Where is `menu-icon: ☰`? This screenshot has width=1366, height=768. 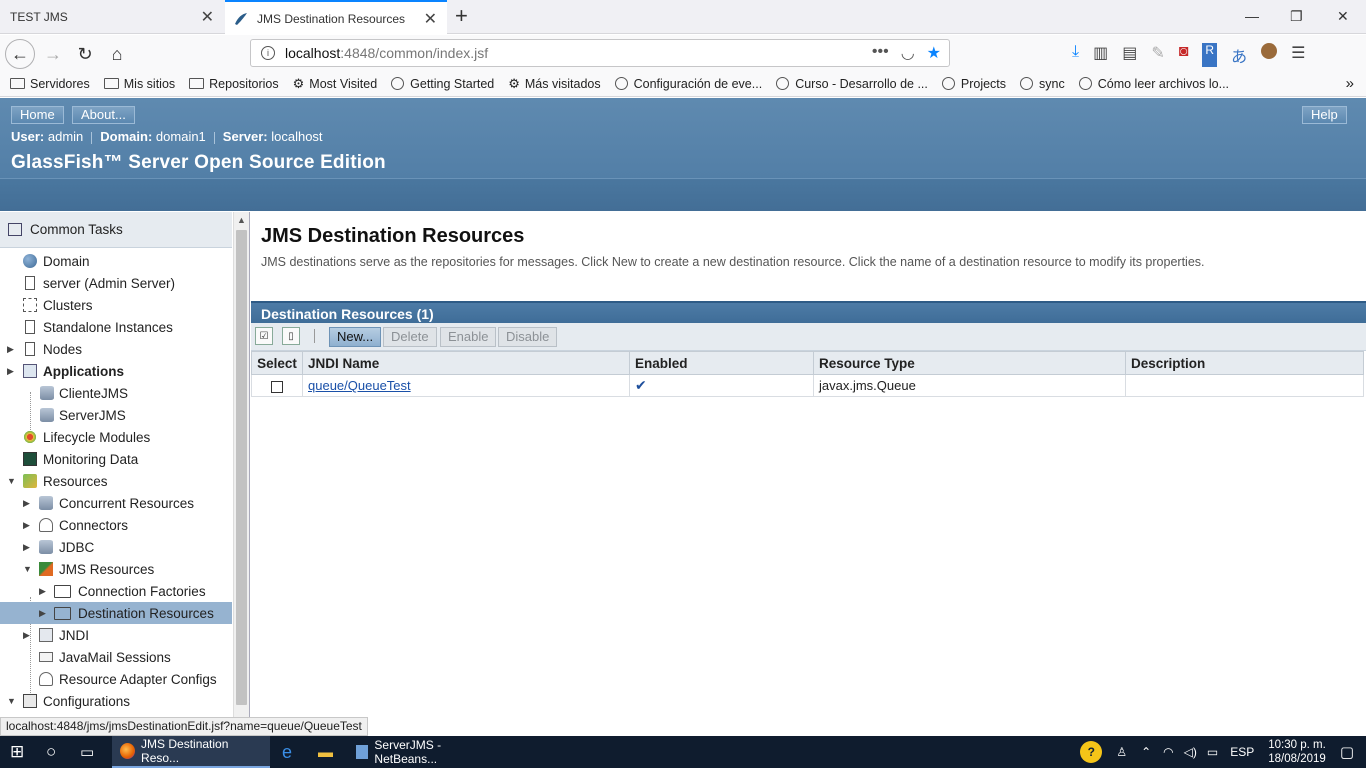
menu-icon: ☰ is located at coordinates (1298, 55).